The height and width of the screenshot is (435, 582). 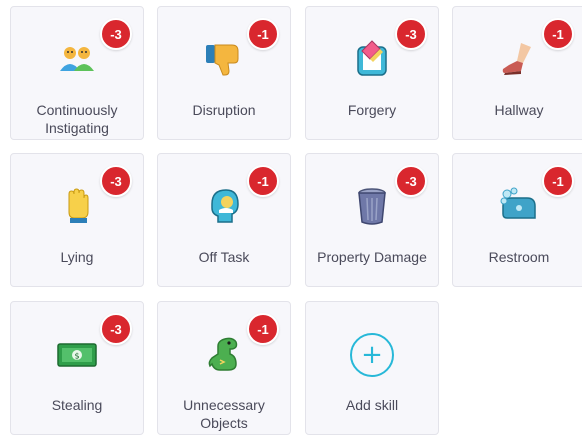 I want to click on skill-label: Property Damage, so click(x=372, y=257).